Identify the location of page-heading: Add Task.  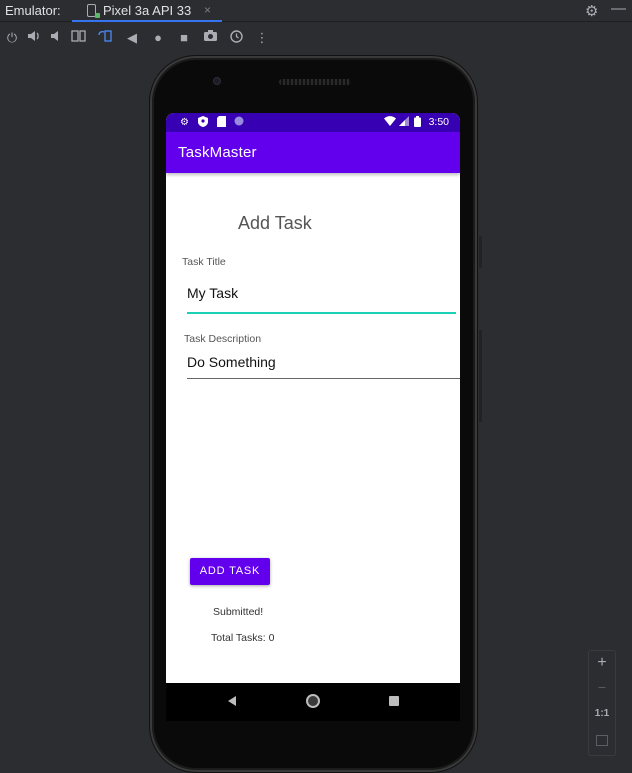
(275, 223).